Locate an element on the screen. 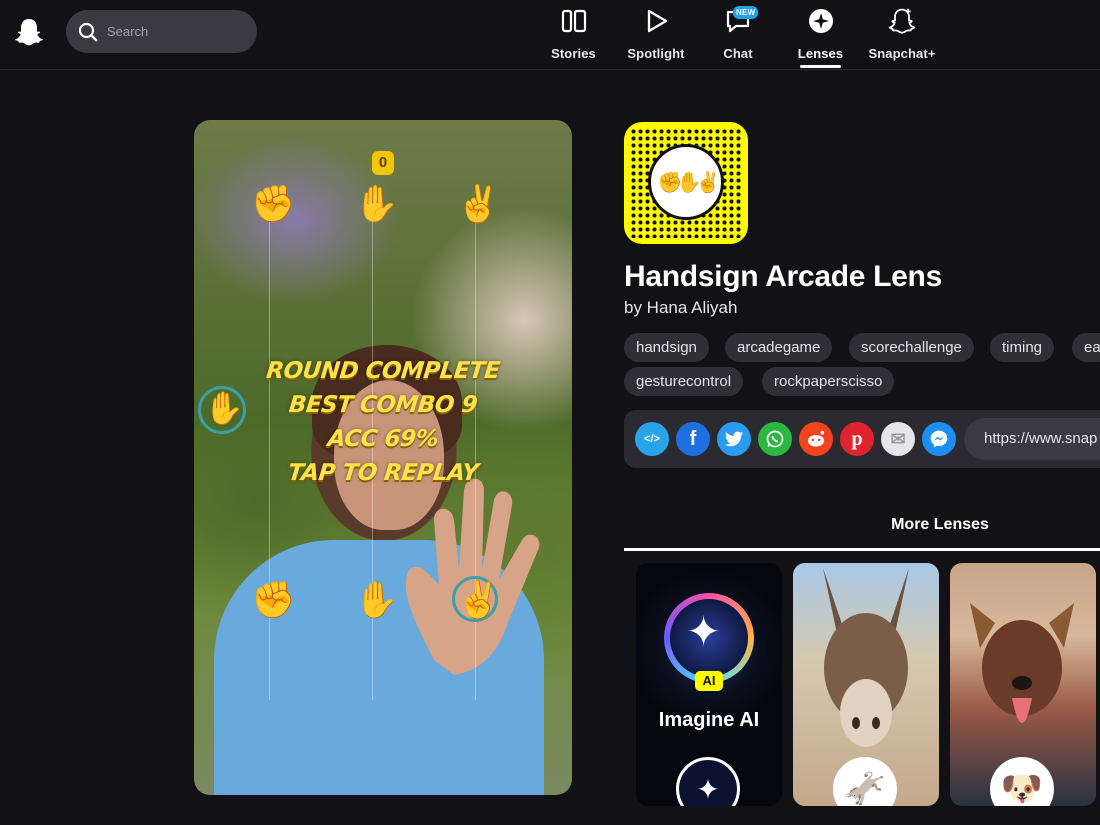 Image resolution: width=1100 pixels, height=825 pixels. pinterest-icon: p is located at coordinates (857, 439).